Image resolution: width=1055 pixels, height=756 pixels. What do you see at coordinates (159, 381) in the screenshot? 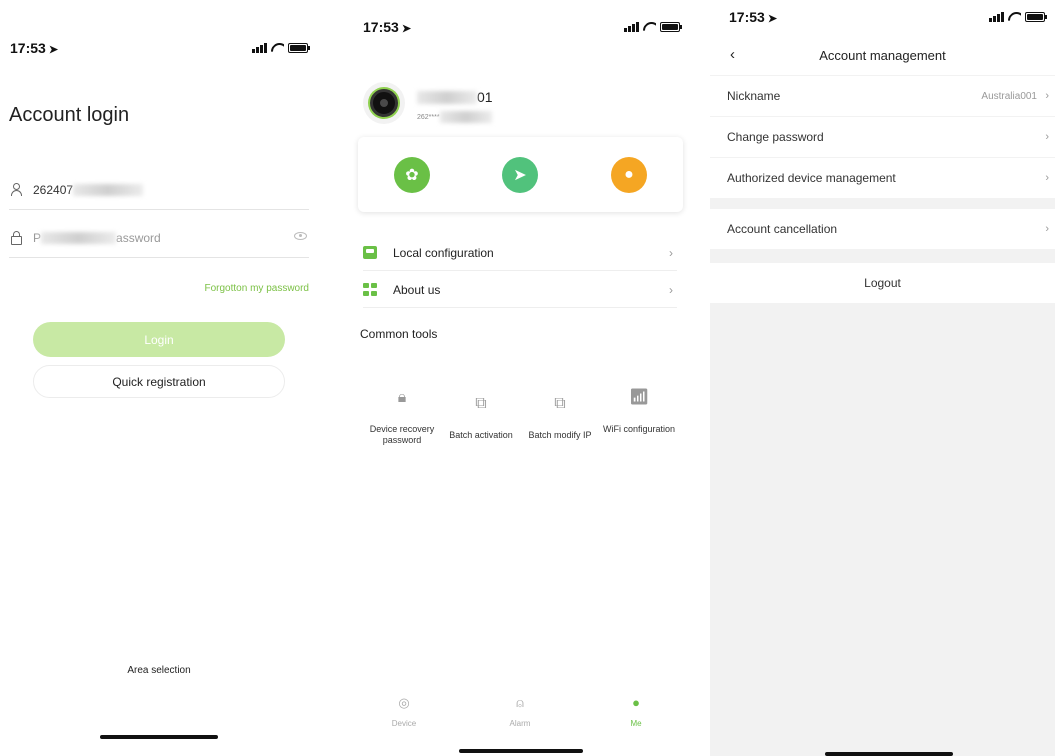
I see `quick-registration-button: Quick registration` at bounding box center [159, 381].